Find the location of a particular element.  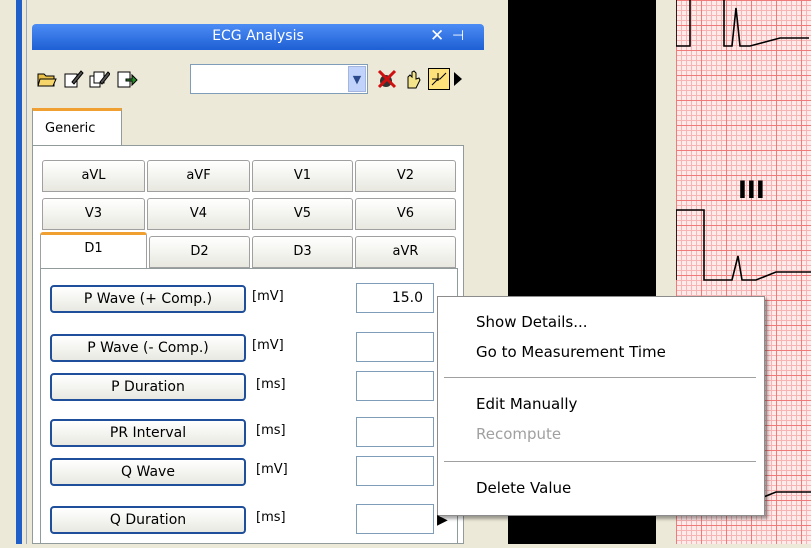

pr-interval-unit: [ms] is located at coordinates (271, 430).